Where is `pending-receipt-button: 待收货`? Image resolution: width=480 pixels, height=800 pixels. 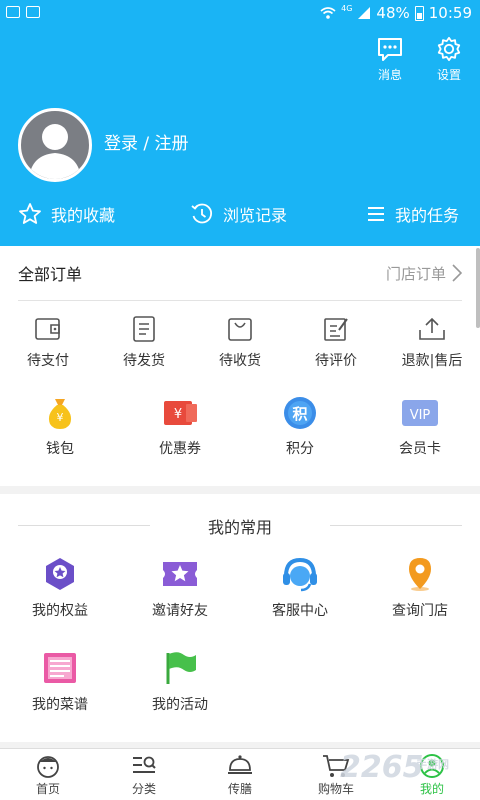
pending-receipt-button: 待收货 is located at coordinates (240, 343).